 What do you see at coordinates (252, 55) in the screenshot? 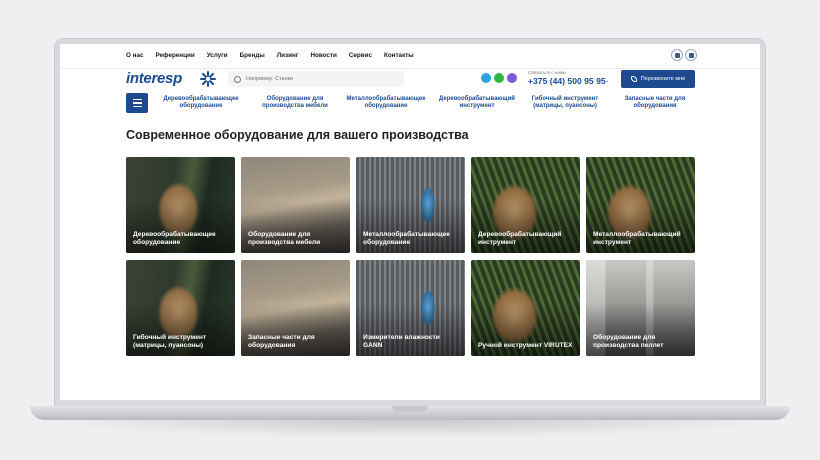
I see `nav-link-brands: Бренды` at bounding box center [252, 55].